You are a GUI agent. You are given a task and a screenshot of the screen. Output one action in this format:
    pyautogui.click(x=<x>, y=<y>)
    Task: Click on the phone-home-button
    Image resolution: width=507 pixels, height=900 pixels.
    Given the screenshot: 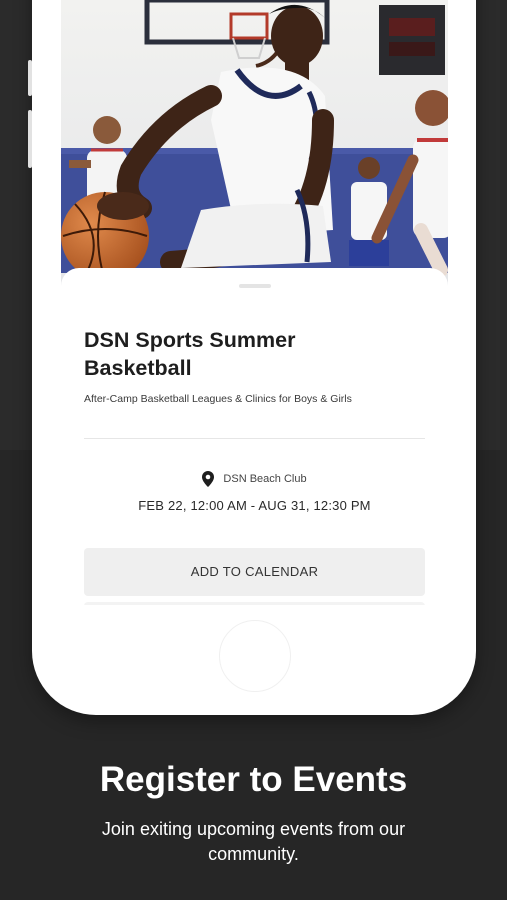 What is the action you would take?
    pyautogui.click(x=255, y=656)
    